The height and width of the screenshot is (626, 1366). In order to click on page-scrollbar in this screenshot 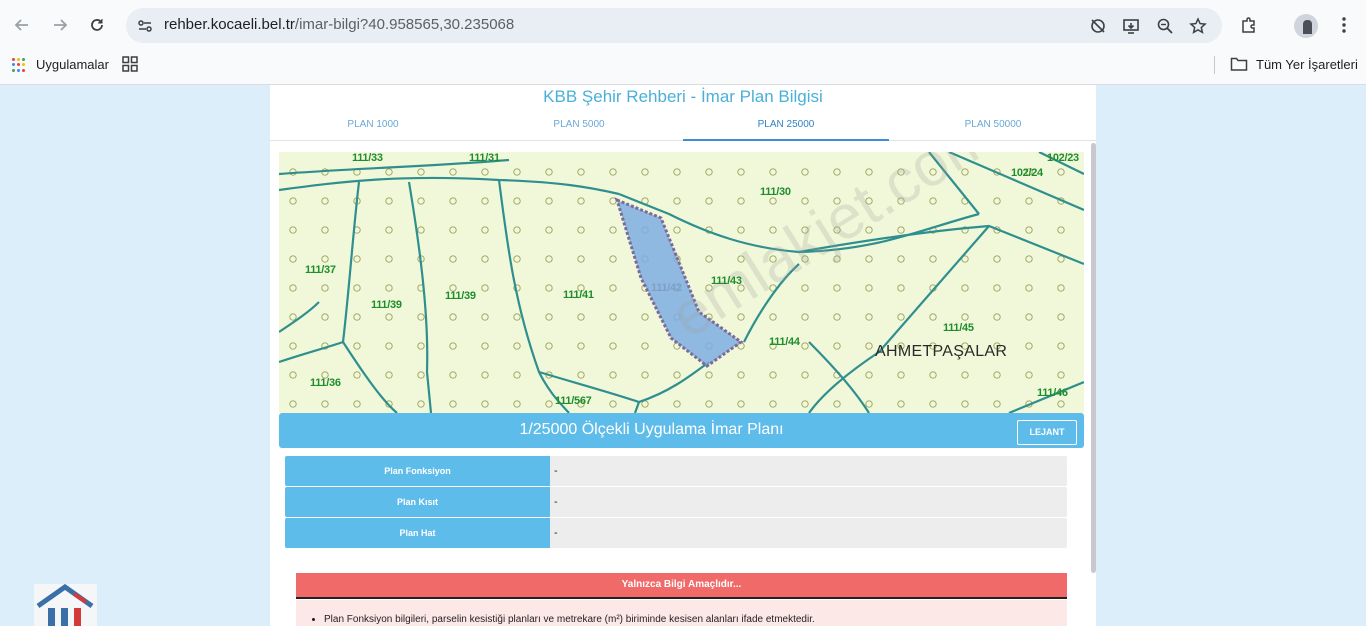, I will do `click(1093, 358)`.